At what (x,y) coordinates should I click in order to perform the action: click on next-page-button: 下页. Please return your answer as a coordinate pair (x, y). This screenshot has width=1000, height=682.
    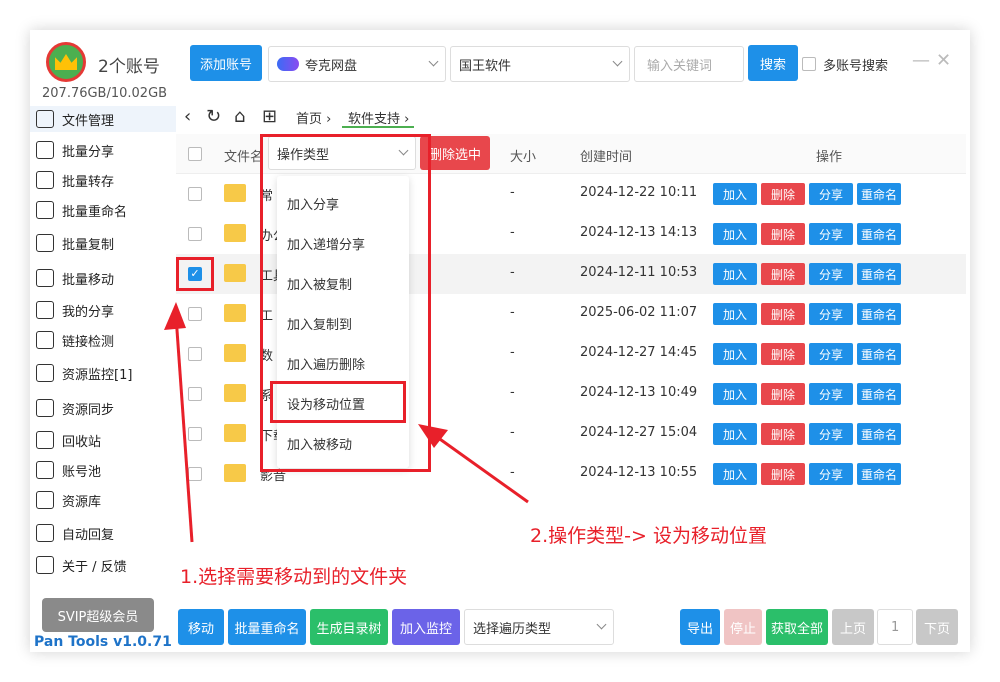
    Looking at the image, I should click on (937, 627).